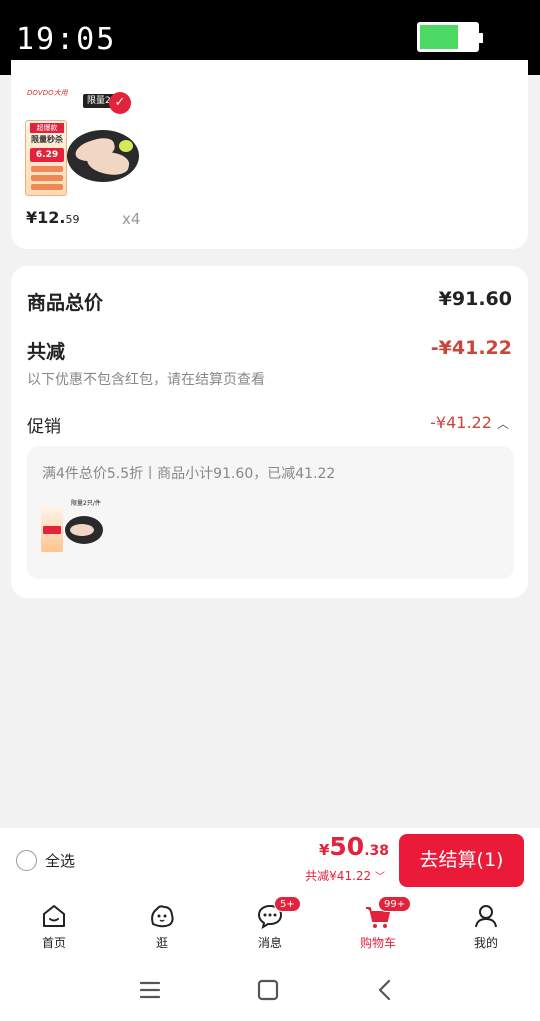  What do you see at coordinates (378, 926) in the screenshot?
I see `tab-cart: 99+ 购物车` at bounding box center [378, 926].